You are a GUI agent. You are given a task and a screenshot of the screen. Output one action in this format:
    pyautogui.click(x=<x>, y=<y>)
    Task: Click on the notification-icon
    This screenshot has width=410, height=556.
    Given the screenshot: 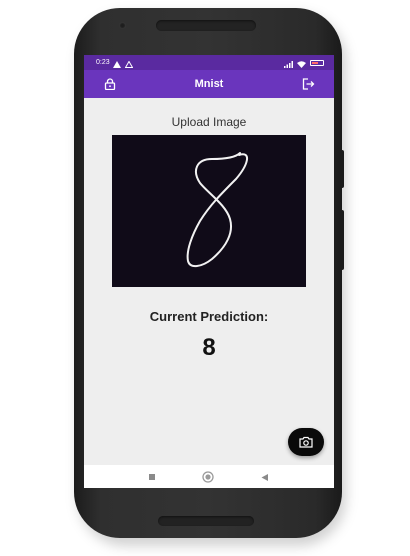 What is the action you would take?
    pyautogui.click(x=129, y=63)
    